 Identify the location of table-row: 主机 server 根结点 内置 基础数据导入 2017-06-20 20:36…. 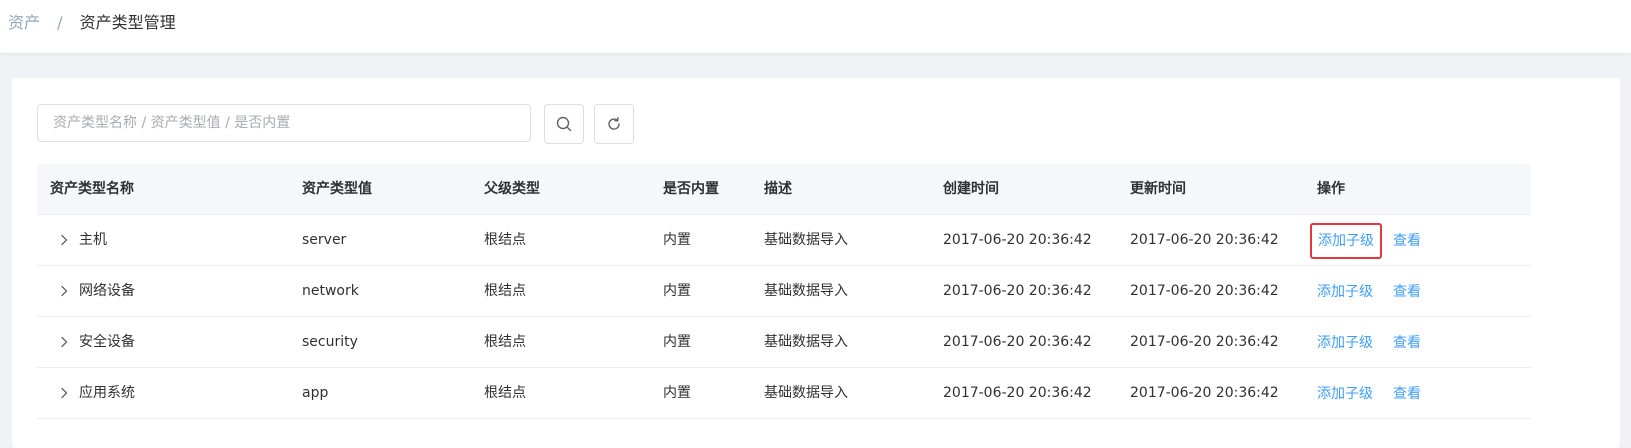
(784, 240).